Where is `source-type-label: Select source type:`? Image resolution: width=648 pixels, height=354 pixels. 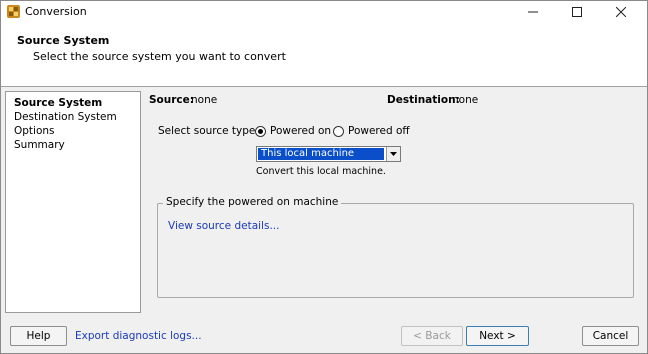 source-type-label: Select source type: is located at coordinates (208, 131).